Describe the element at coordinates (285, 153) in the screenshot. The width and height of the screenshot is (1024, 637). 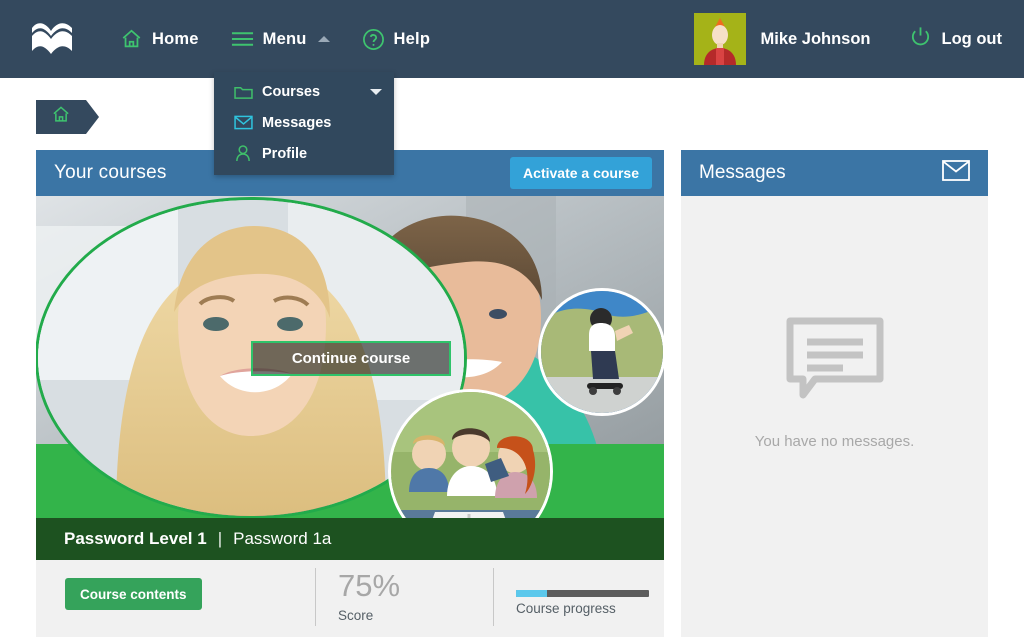
I see `menu-item-profile-label: Profile` at that location.